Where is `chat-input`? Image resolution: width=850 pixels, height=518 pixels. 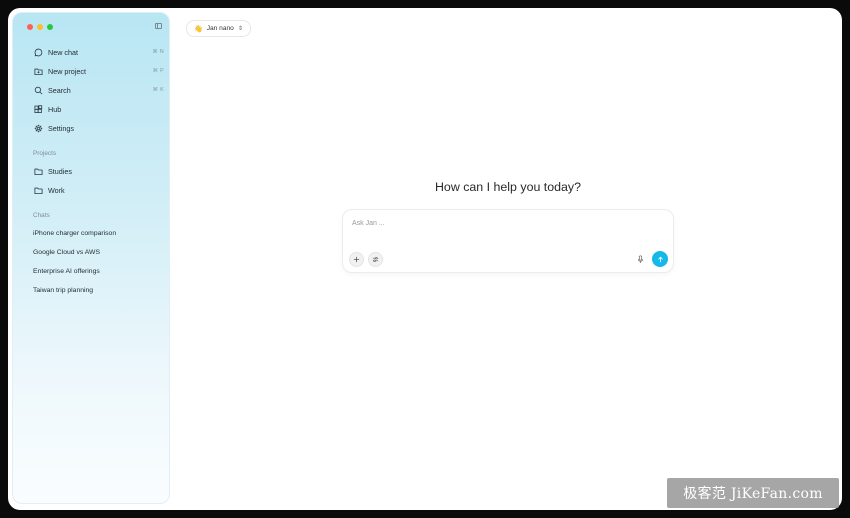
chat-input is located at coordinates (502, 223).